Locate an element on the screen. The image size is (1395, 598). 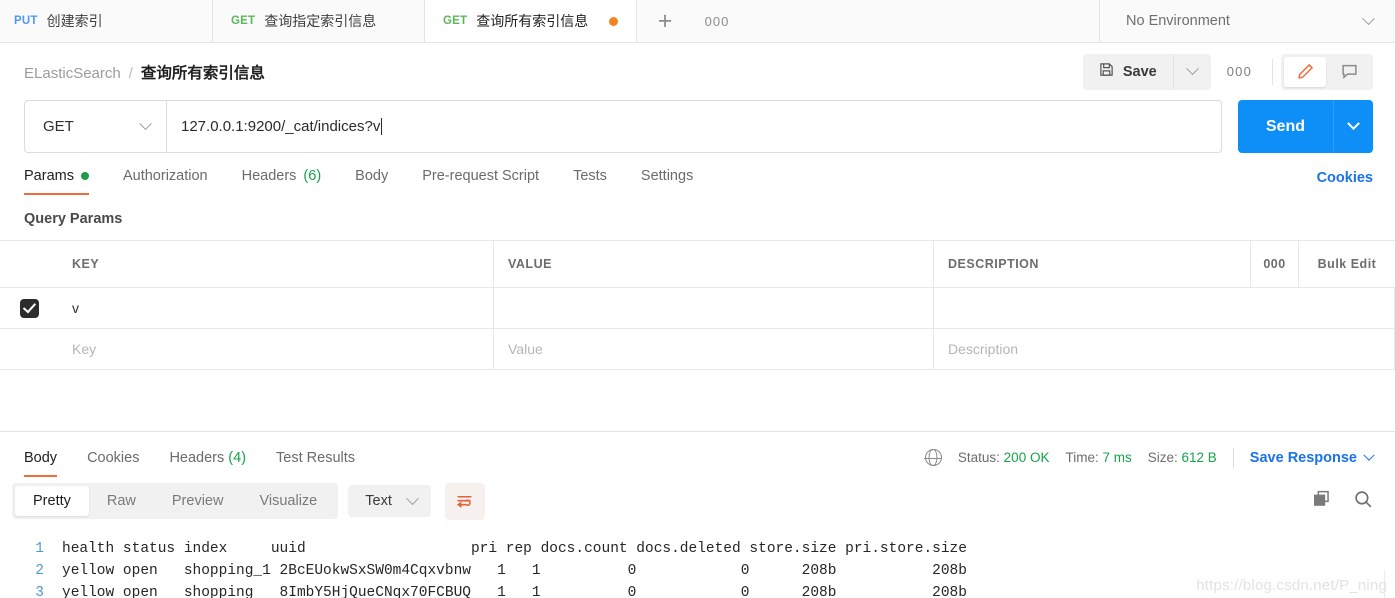
time-metric: Time: 7 ms is located at coordinates (1098, 457).